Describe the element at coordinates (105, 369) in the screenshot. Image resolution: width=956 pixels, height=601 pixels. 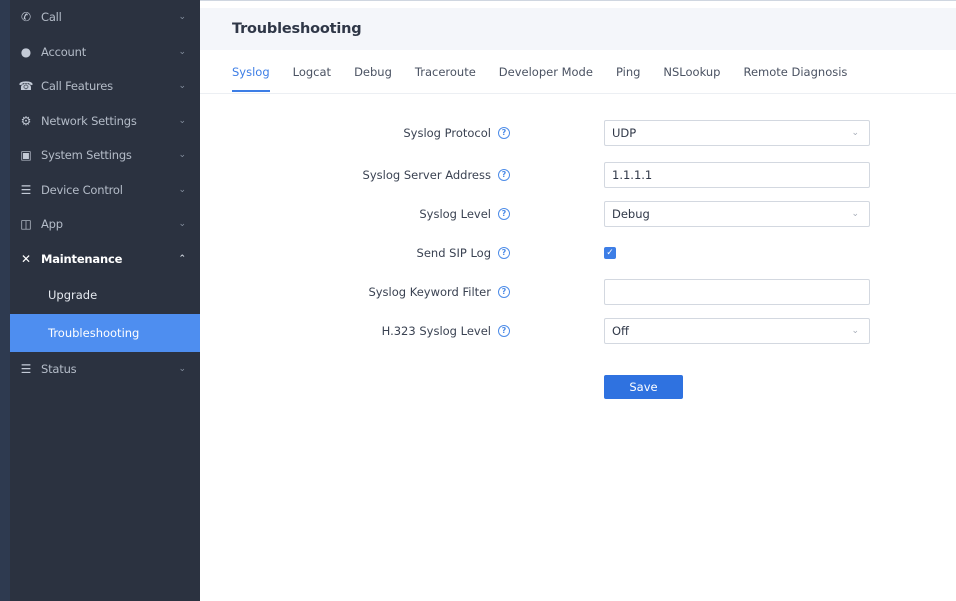
I see `sidebar-item-status: ☰ Status ⌄` at that location.